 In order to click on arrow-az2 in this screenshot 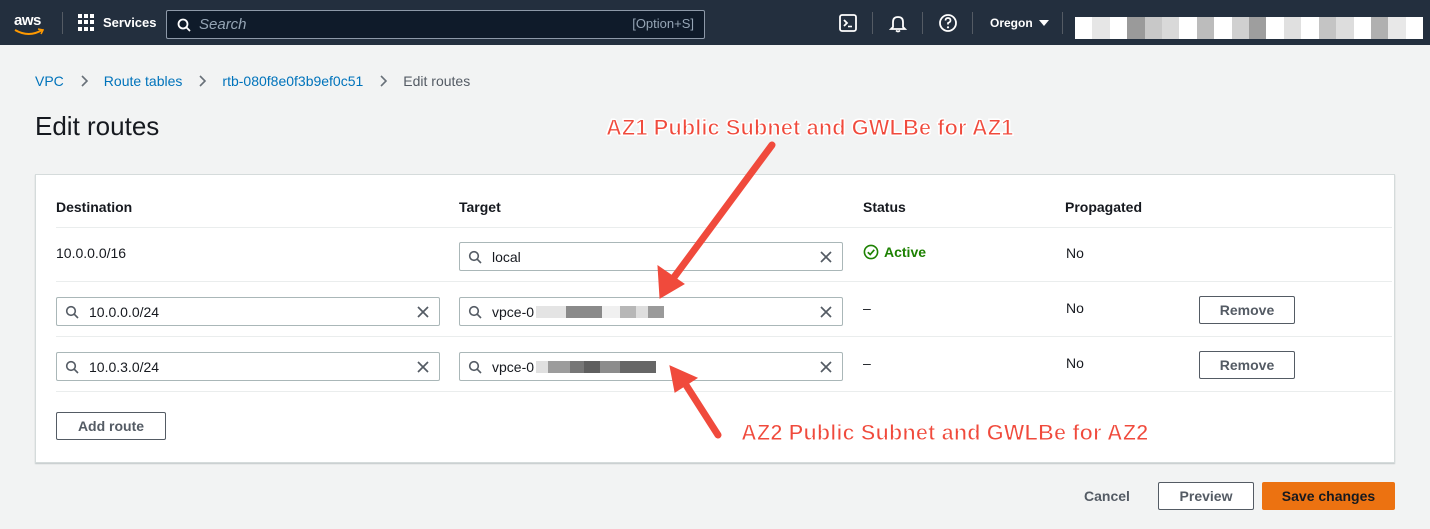, I will do `click(695, 402)`.